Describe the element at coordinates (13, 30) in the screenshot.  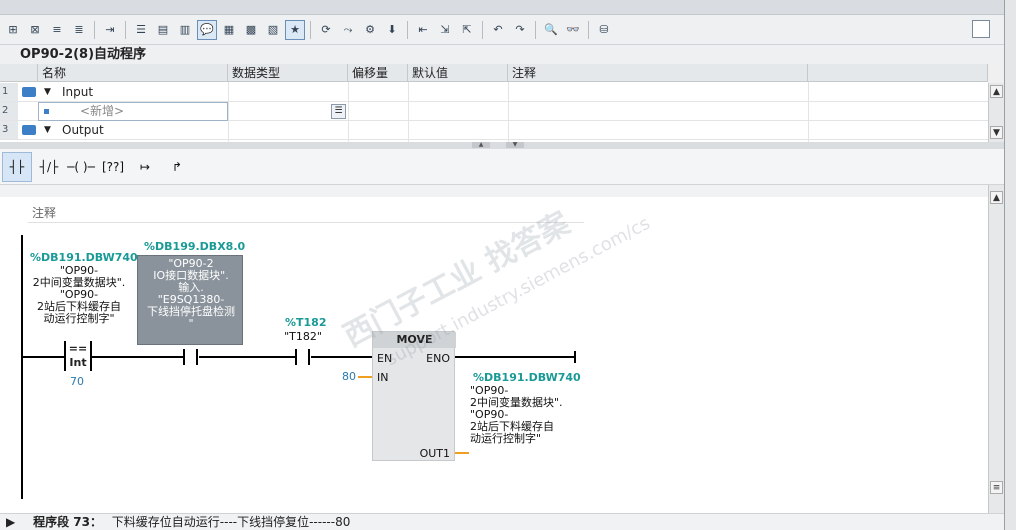
I see `insert-network-icon: ⊞` at that location.